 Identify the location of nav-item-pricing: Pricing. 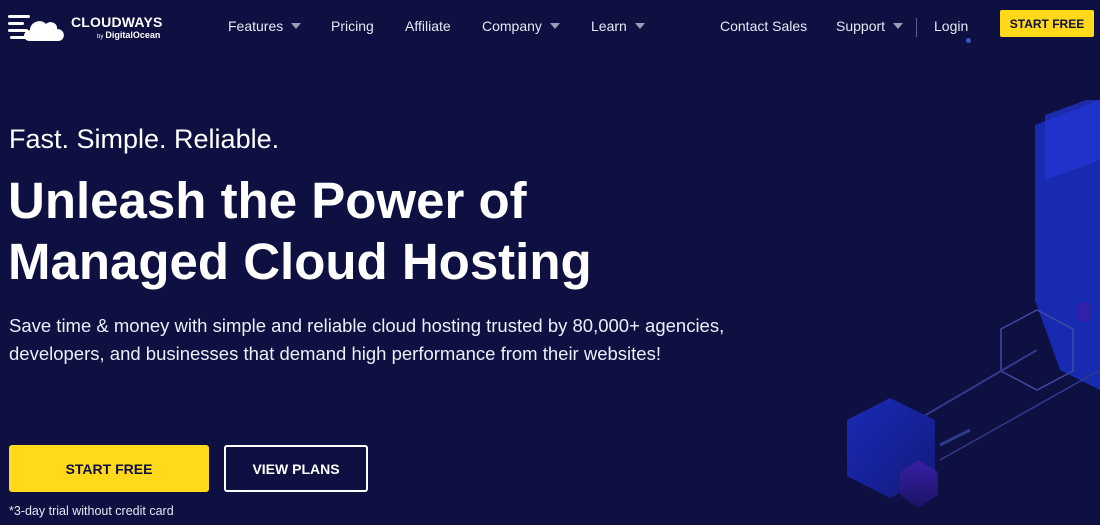
(352, 26).